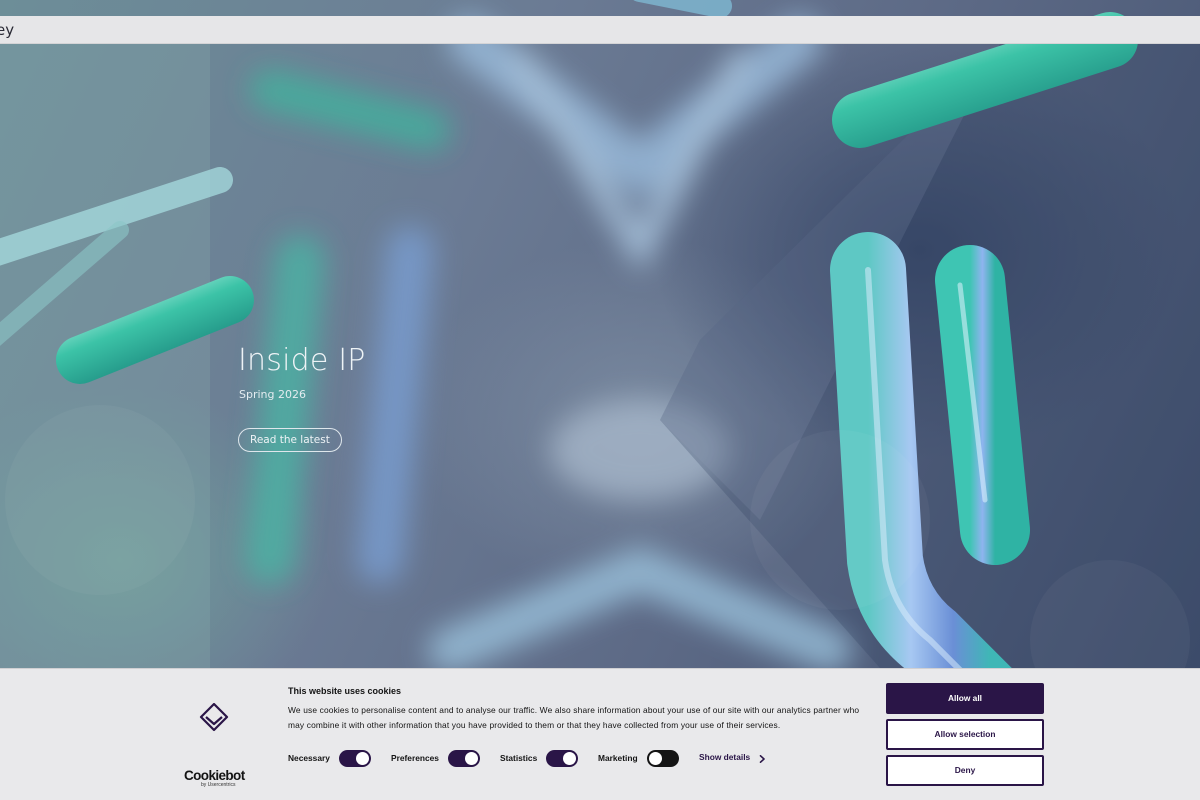 The height and width of the screenshot is (800, 1200). I want to click on consent-preferences: Preferences, so click(435, 758).